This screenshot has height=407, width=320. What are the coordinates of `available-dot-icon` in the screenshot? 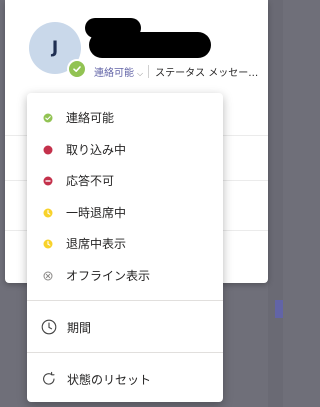 It's located at (48, 117).